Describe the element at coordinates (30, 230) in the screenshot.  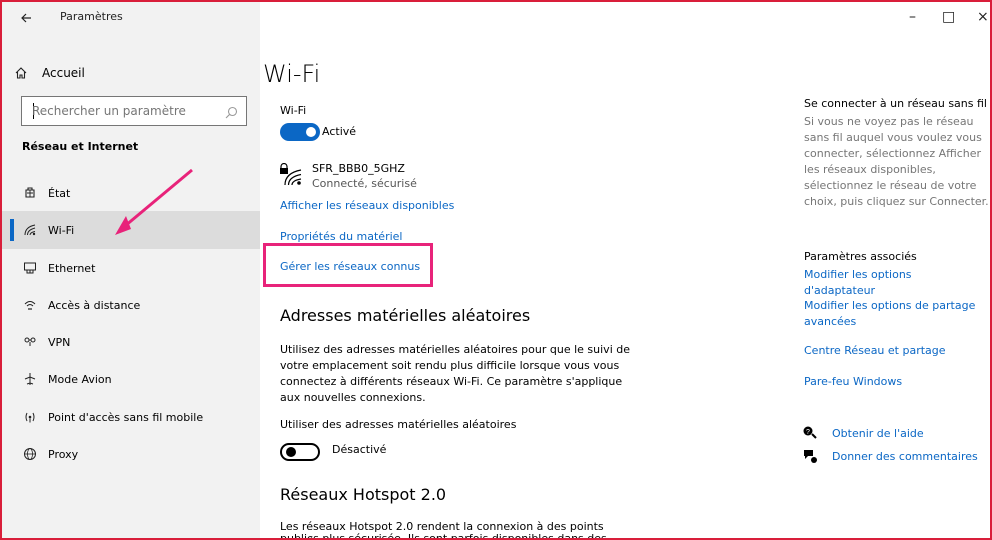
I see `wifi-icon` at that location.